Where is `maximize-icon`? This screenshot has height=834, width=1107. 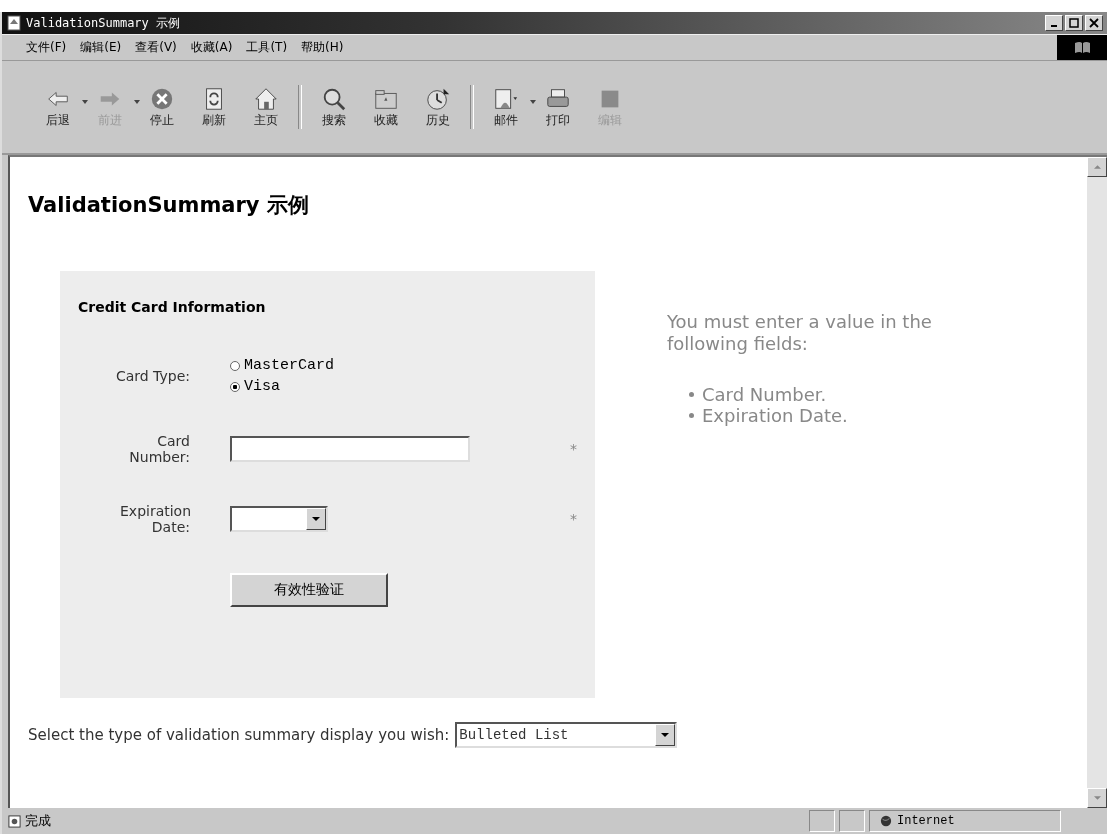
maximize-icon is located at coordinates (1074, 23).